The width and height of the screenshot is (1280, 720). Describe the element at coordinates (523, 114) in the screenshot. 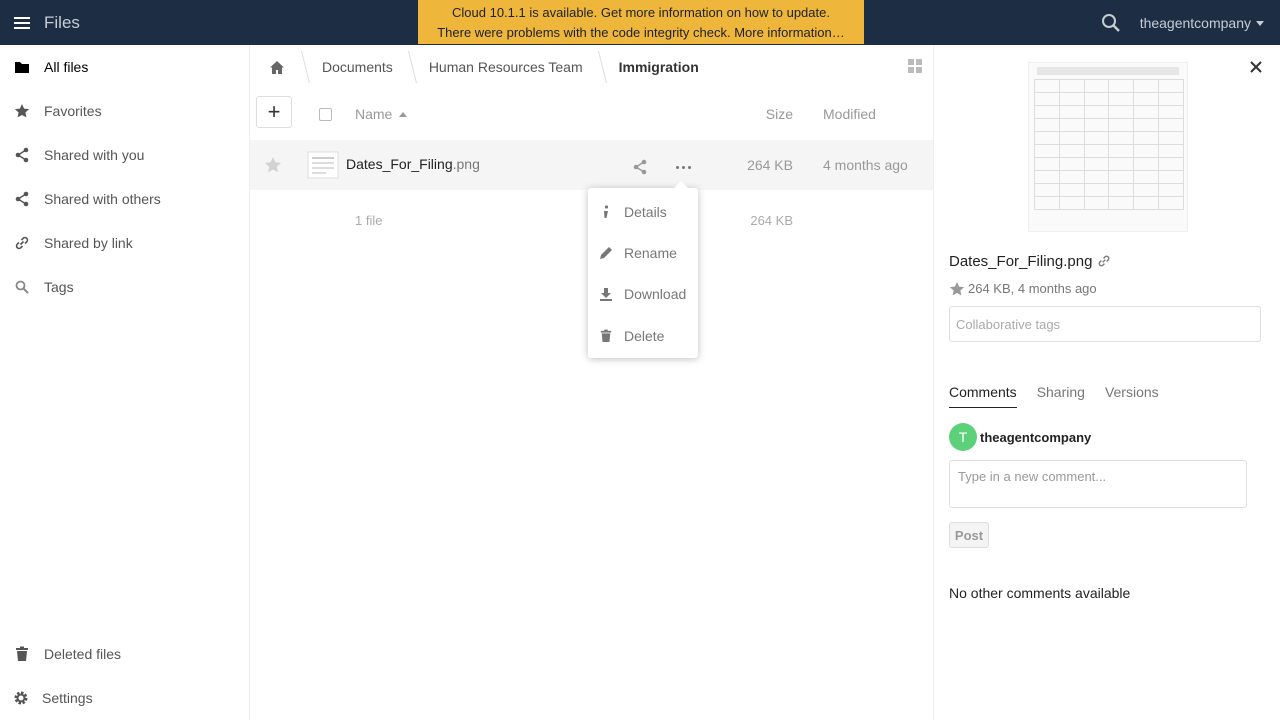

I see `column-header-name: Name` at that location.